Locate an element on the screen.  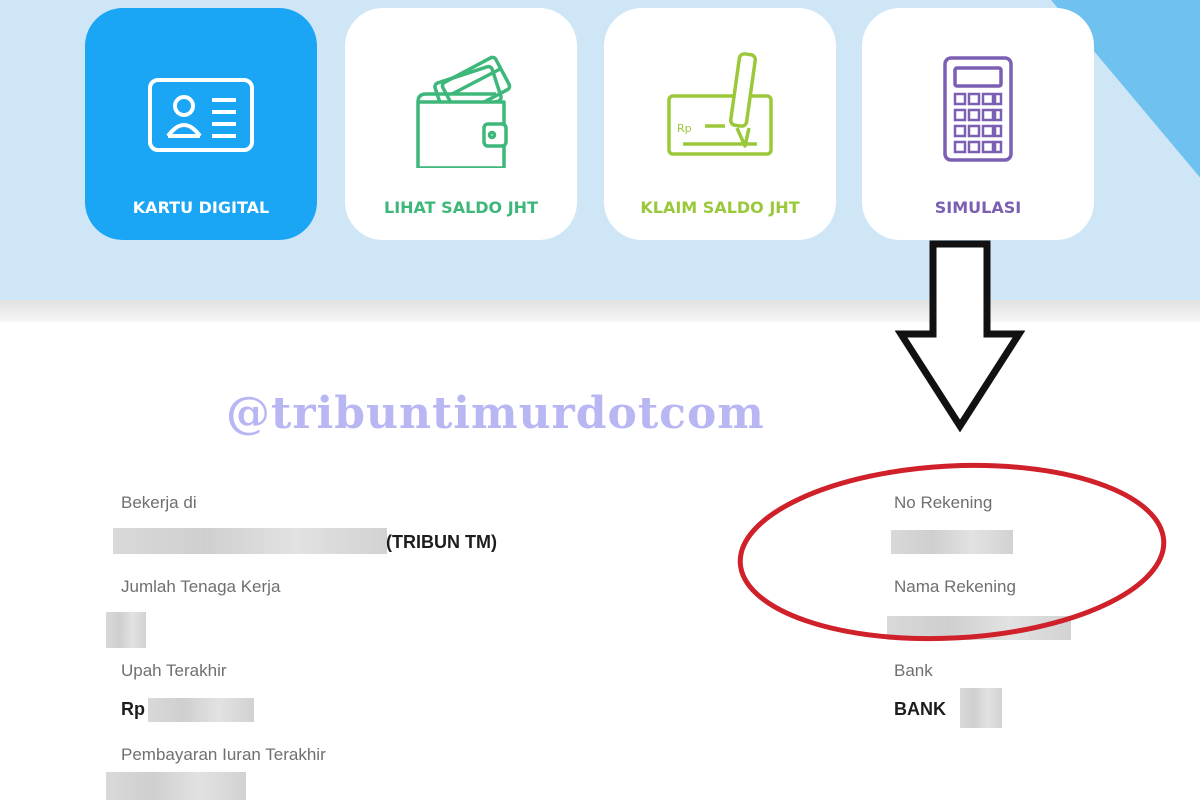
redacted-bank-name is located at coordinates (981, 708).